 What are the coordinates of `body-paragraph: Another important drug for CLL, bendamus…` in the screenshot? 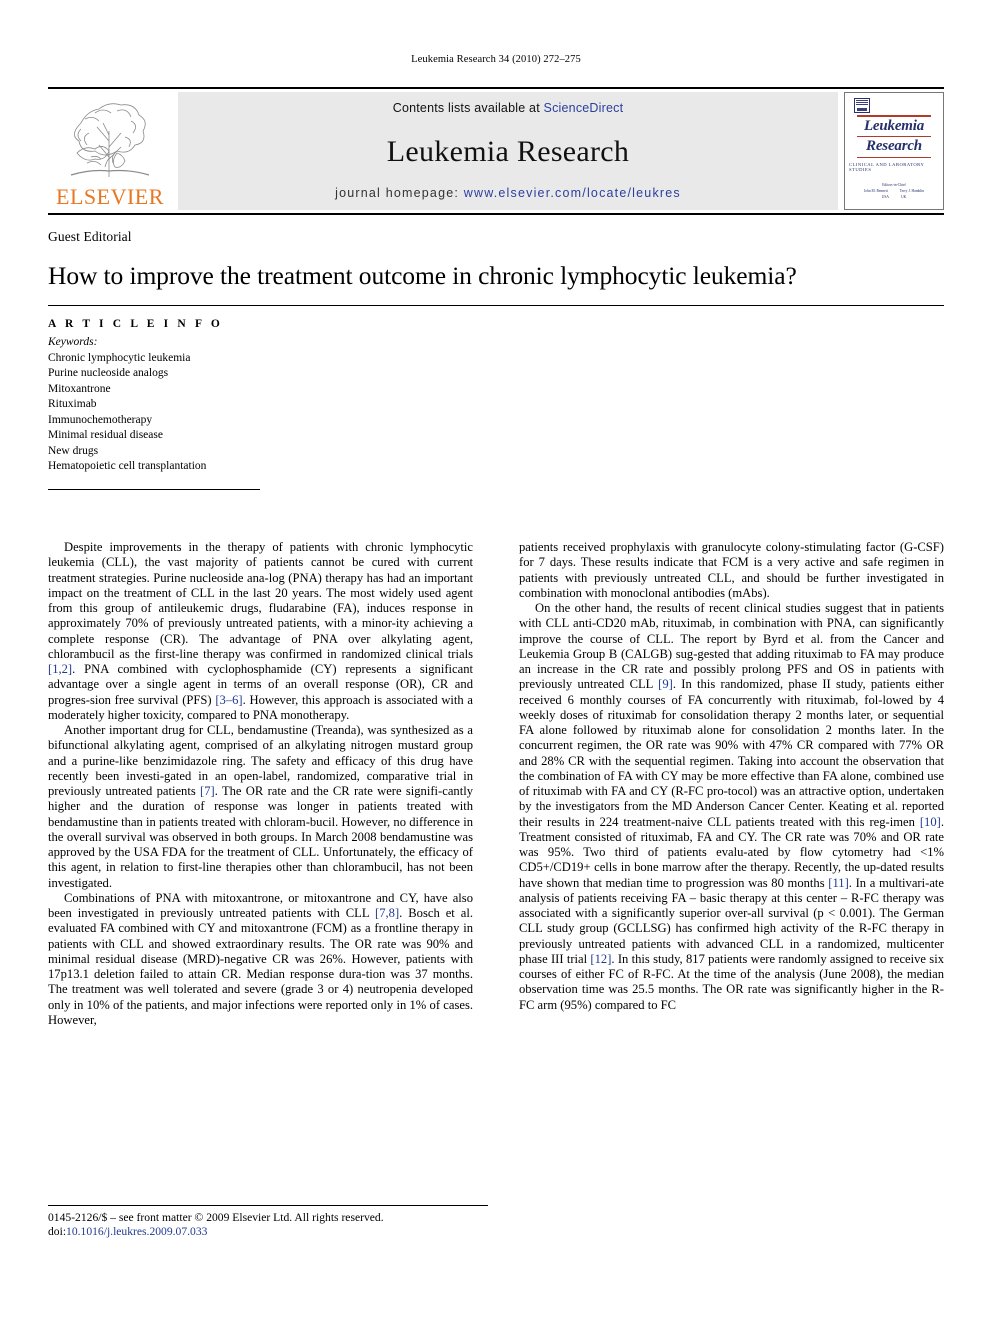 It's located at (261, 806).